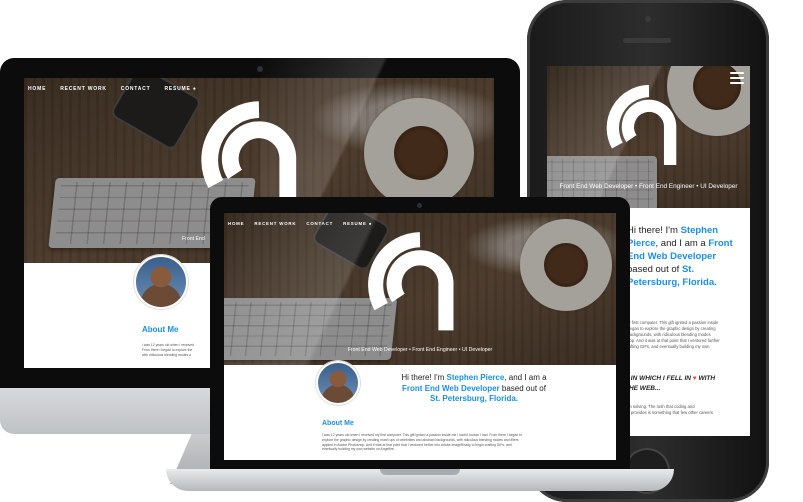  What do you see at coordinates (193, 239) in the screenshot?
I see `imac-tagline: Front End` at bounding box center [193, 239].